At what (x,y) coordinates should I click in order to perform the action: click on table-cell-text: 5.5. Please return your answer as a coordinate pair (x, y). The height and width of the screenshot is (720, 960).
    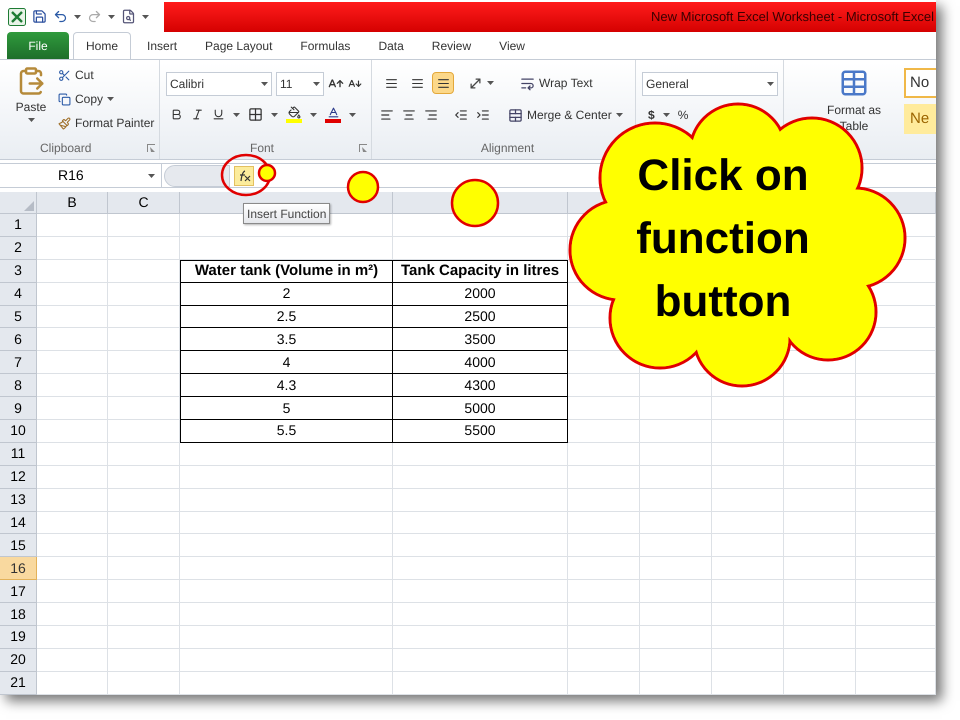
    Looking at the image, I should click on (286, 430).